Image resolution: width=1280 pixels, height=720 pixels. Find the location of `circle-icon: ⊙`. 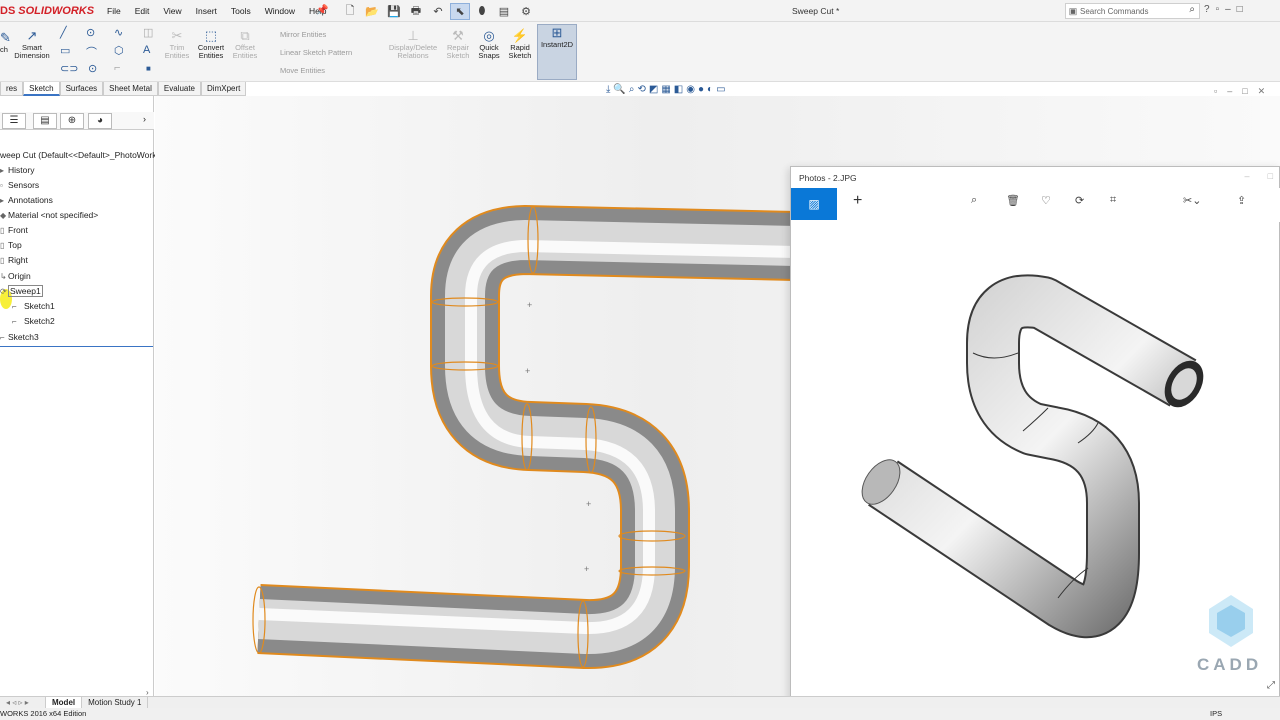

circle-icon: ⊙ is located at coordinates (90, 32).